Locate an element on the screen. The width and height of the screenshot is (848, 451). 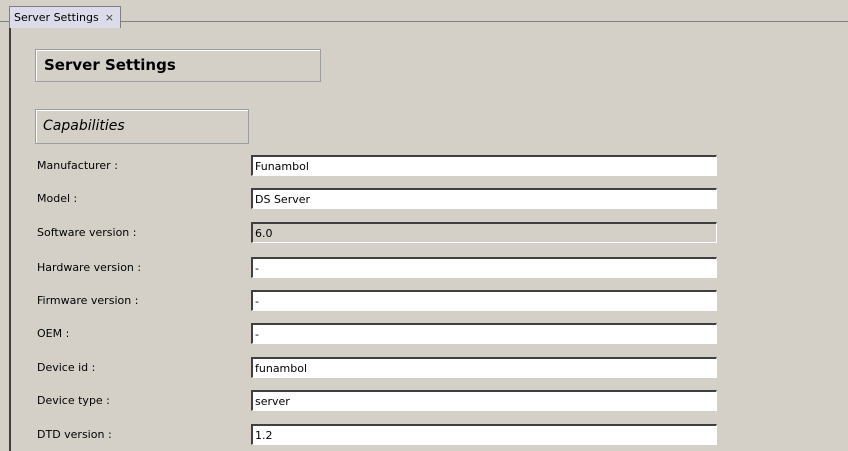
device-id-label: Device id : is located at coordinates (66, 367).